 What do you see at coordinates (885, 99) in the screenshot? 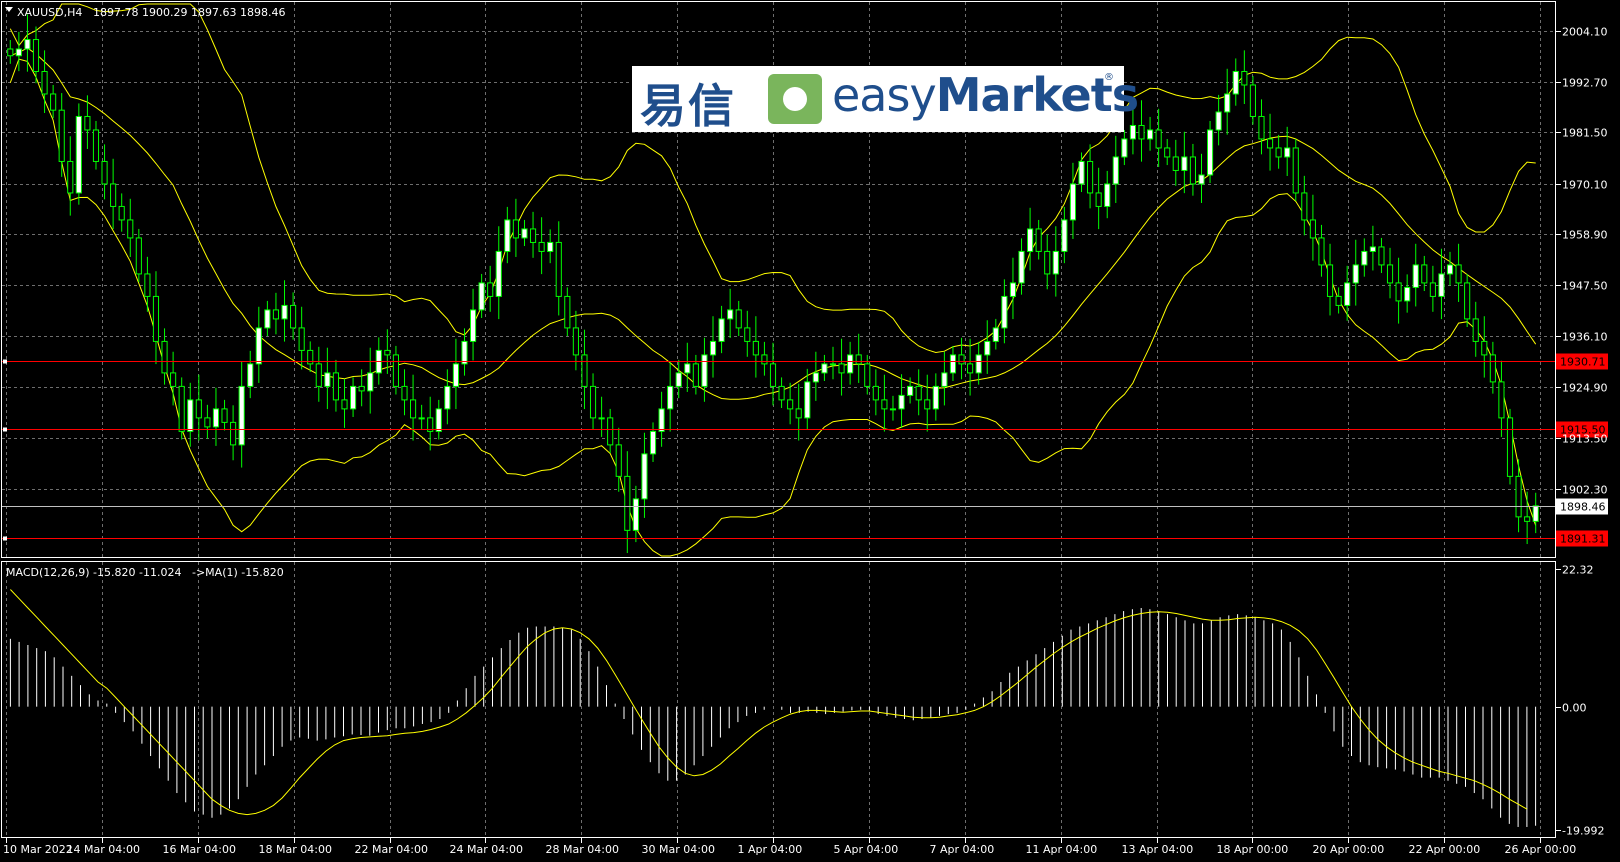
I see `easymarkets-logo: 易信 easyMarkets ®` at bounding box center [885, 99].